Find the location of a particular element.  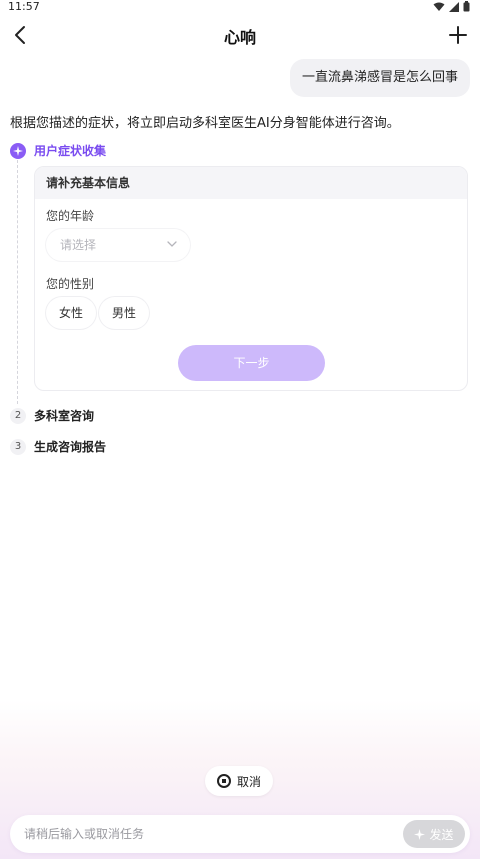

signal-icon is located at coordinates (454, 6).